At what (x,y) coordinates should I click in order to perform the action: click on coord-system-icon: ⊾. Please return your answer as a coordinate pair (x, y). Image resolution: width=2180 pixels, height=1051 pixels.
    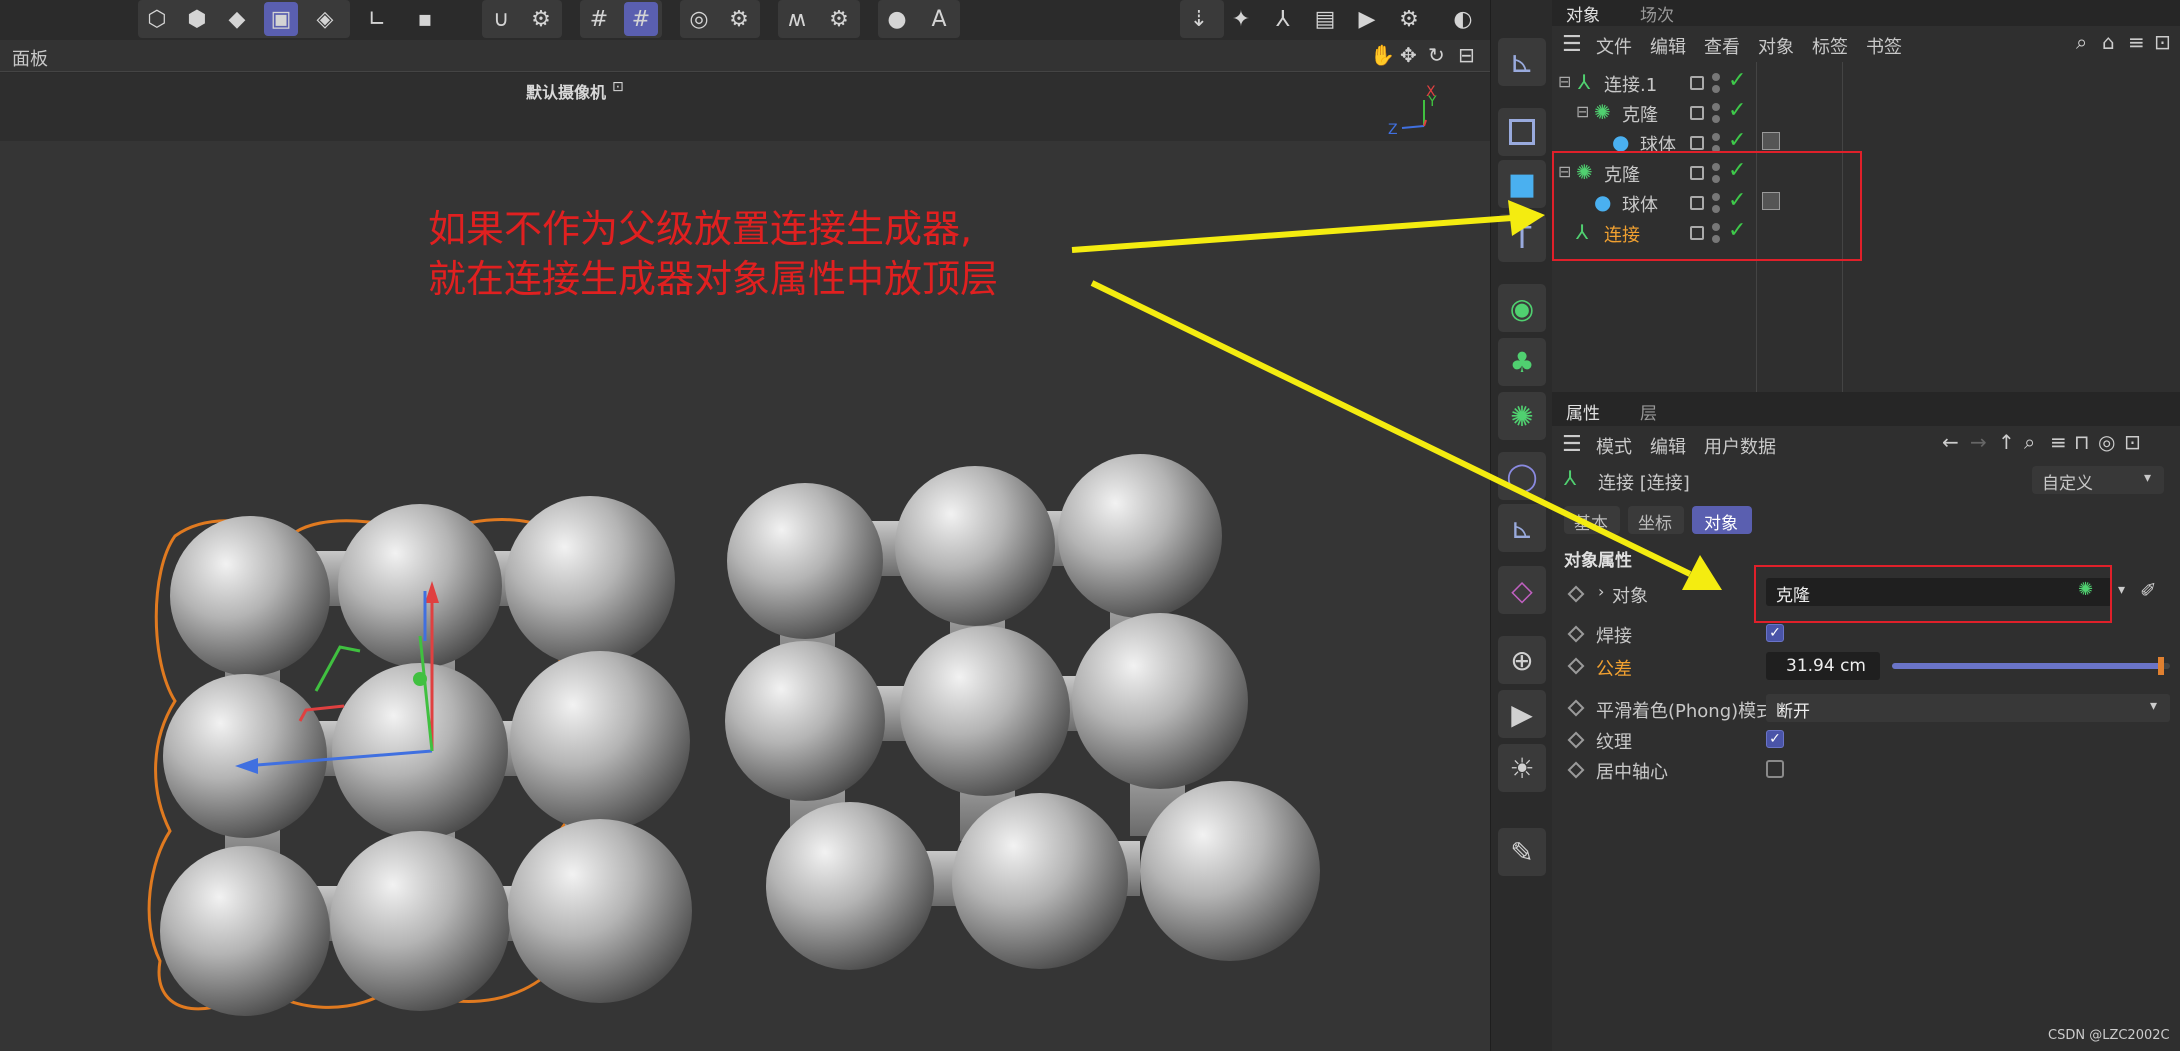
    Looking at the image, I should click on (1522, 62).